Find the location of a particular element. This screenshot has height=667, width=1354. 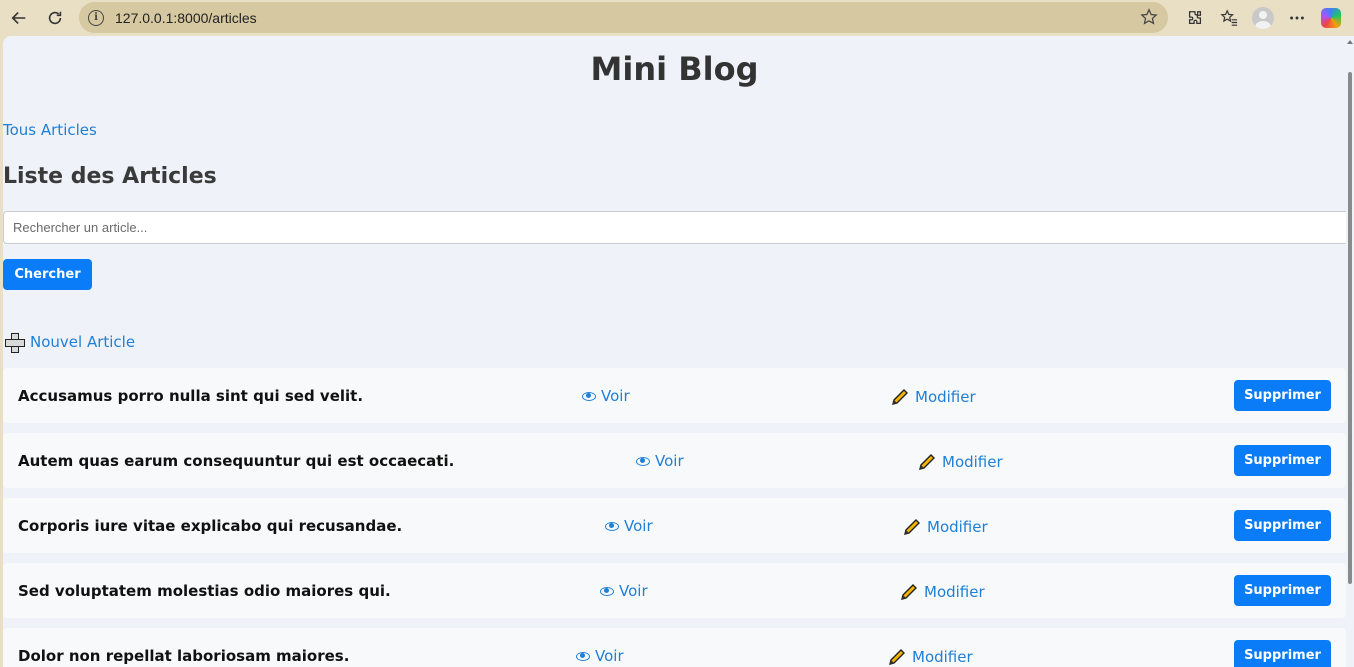

refresh-button is located at coordinates (55, 18).